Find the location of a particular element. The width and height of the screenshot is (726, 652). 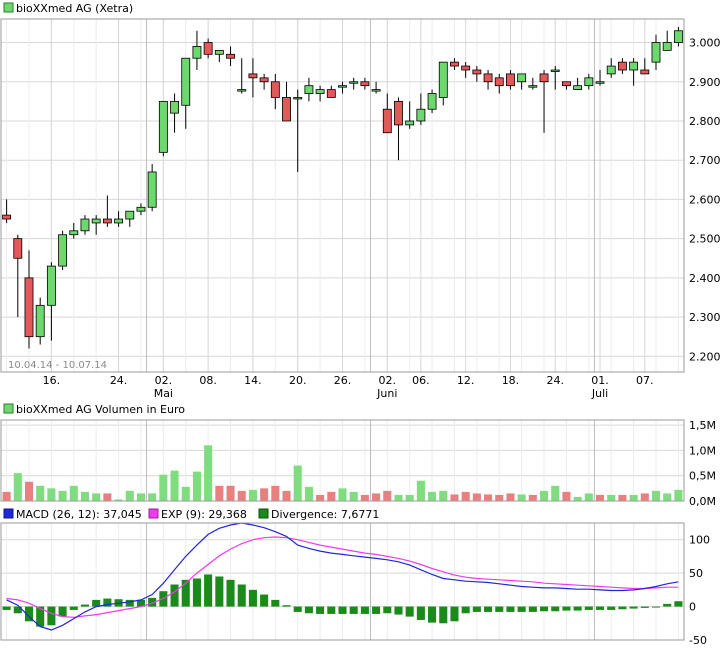

price-y-tick-label: 2.400 is located at coordinates (705, 278).